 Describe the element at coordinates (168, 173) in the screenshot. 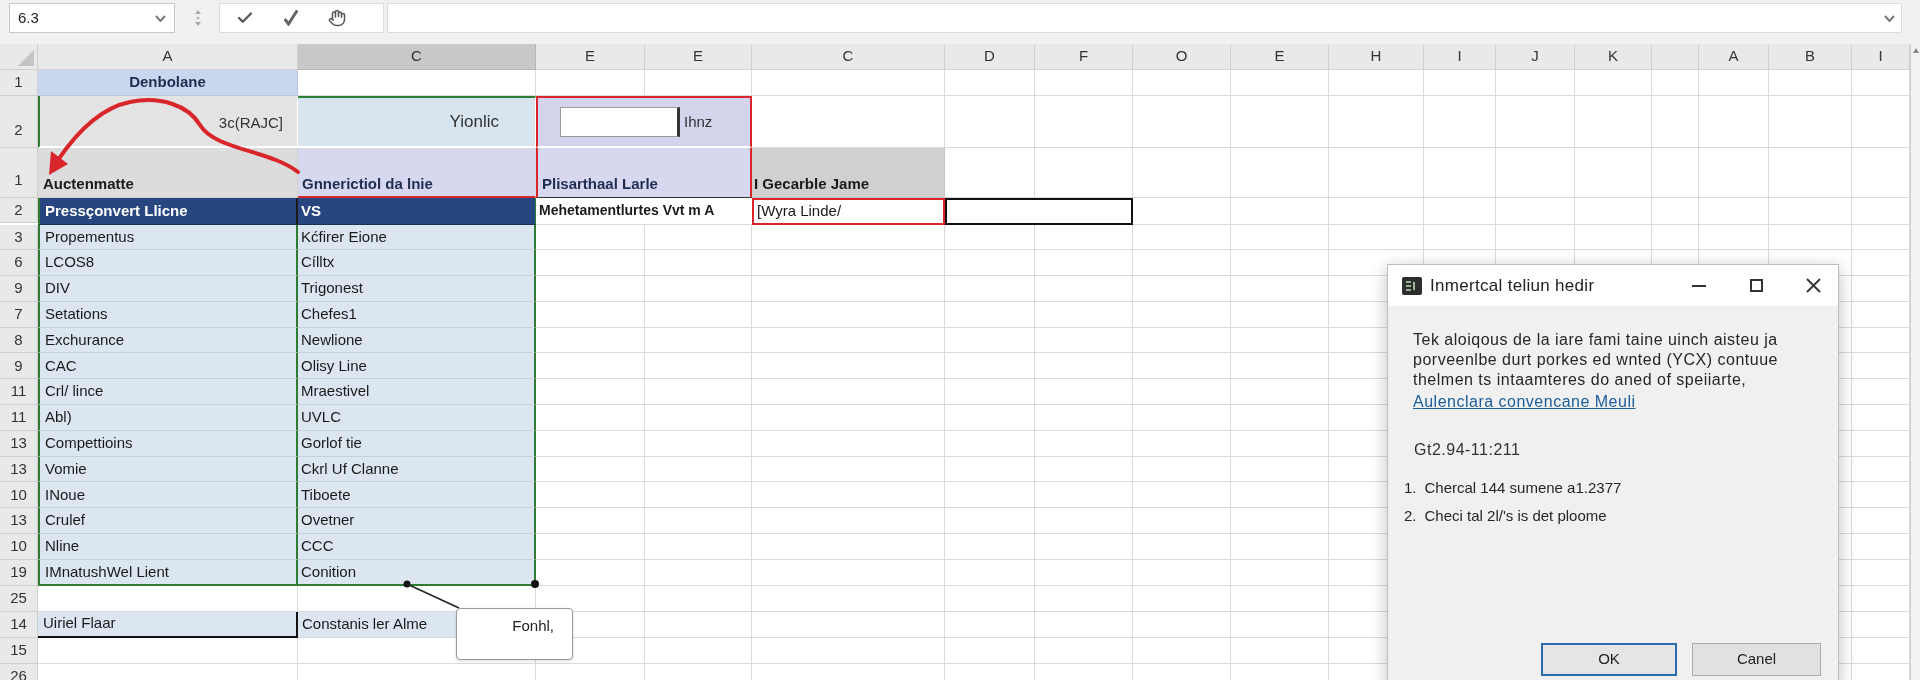

I see `table-cell: Auctenmatte` at that location.